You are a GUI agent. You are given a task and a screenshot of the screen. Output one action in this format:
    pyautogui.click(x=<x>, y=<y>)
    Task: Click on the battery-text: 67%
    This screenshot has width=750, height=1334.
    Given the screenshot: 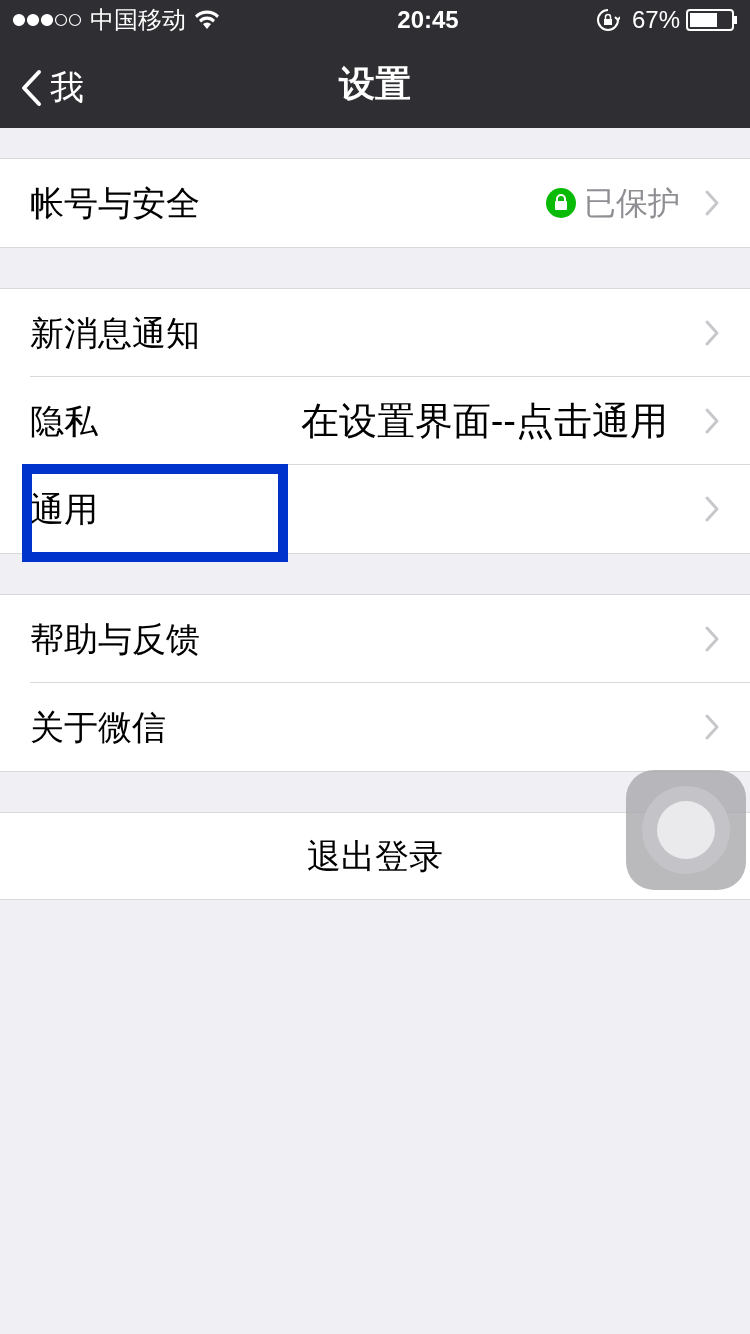 What is the action you would take?
    pyautogui.click(x=655, y=20)
    